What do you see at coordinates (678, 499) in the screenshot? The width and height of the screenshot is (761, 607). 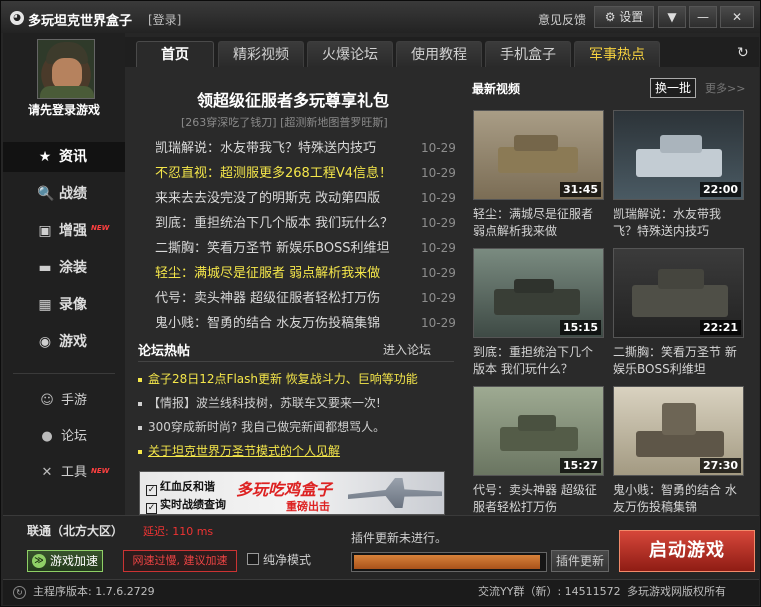 I see `video-caption: 鬼小贱：智勇的结合 水友万伤投稿集锦` at bounding box center [678, 499].